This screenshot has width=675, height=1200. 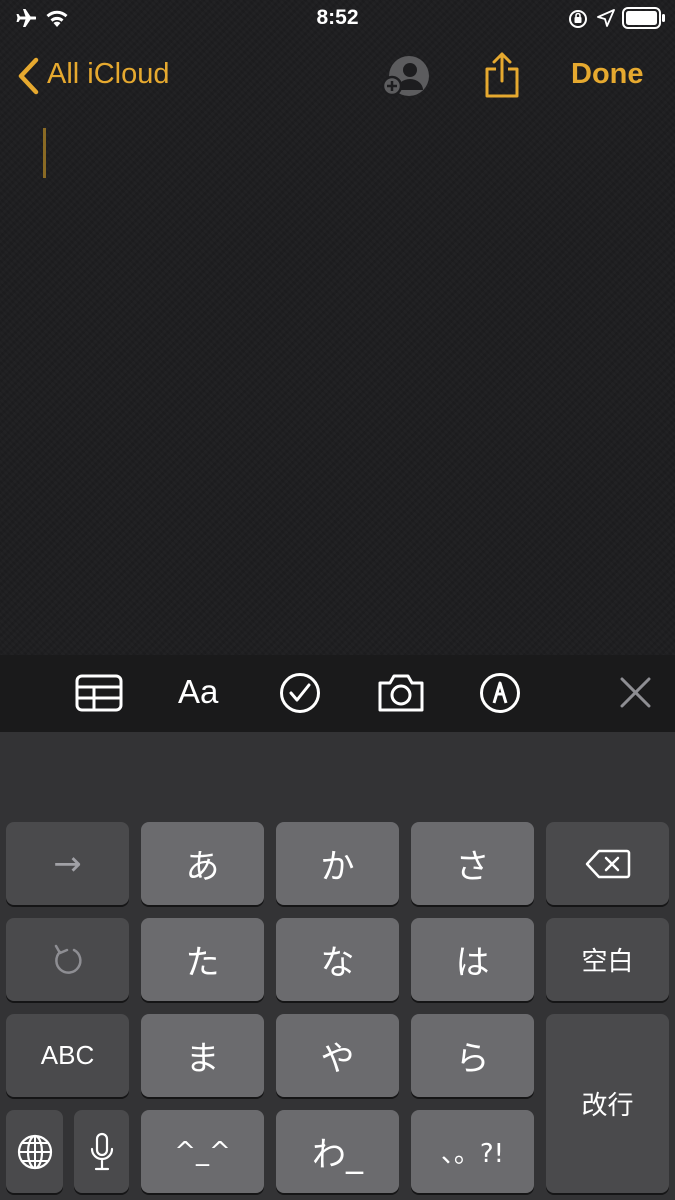 I want to click on key-ha: は, so click(x=472, y=959).